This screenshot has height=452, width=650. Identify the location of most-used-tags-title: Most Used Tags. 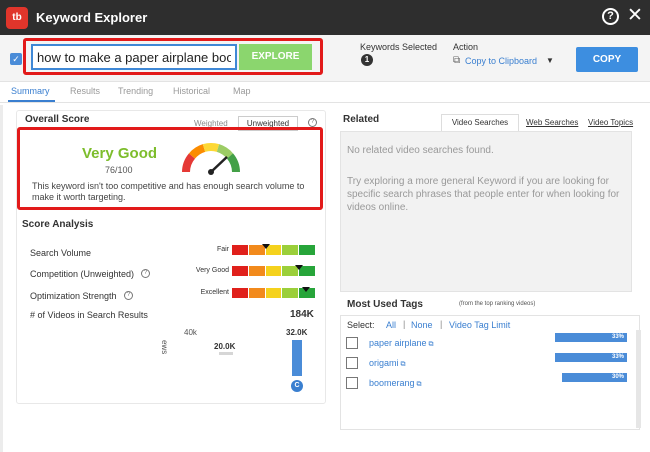
(385, 304).